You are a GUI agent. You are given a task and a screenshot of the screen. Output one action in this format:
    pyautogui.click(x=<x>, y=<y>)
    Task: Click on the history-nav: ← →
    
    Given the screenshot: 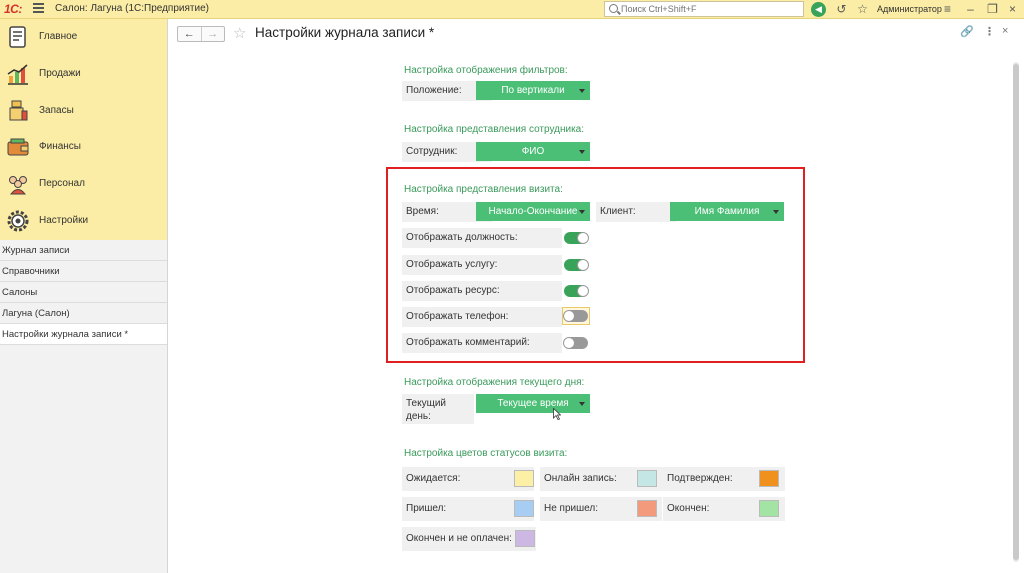 What is the action you would take?
    pyautogui.click(x=201, y=34)
    